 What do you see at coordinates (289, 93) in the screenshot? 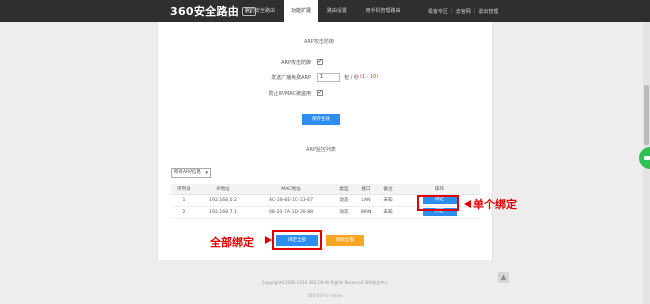
I see `ip-mac-theft-label: 防止IP/MAC被盗用` at bounding box center [289, 93].